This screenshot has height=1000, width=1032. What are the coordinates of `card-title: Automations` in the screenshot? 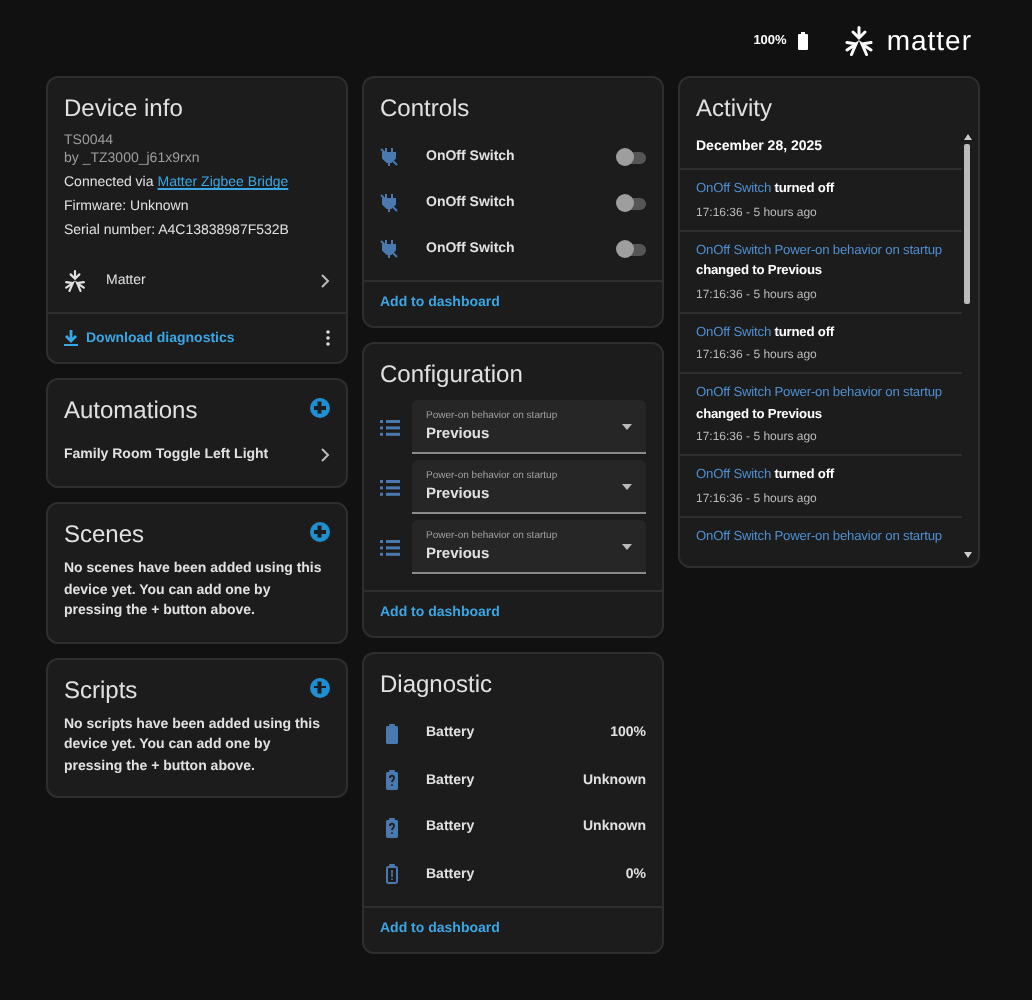 It's located at (131, 411).